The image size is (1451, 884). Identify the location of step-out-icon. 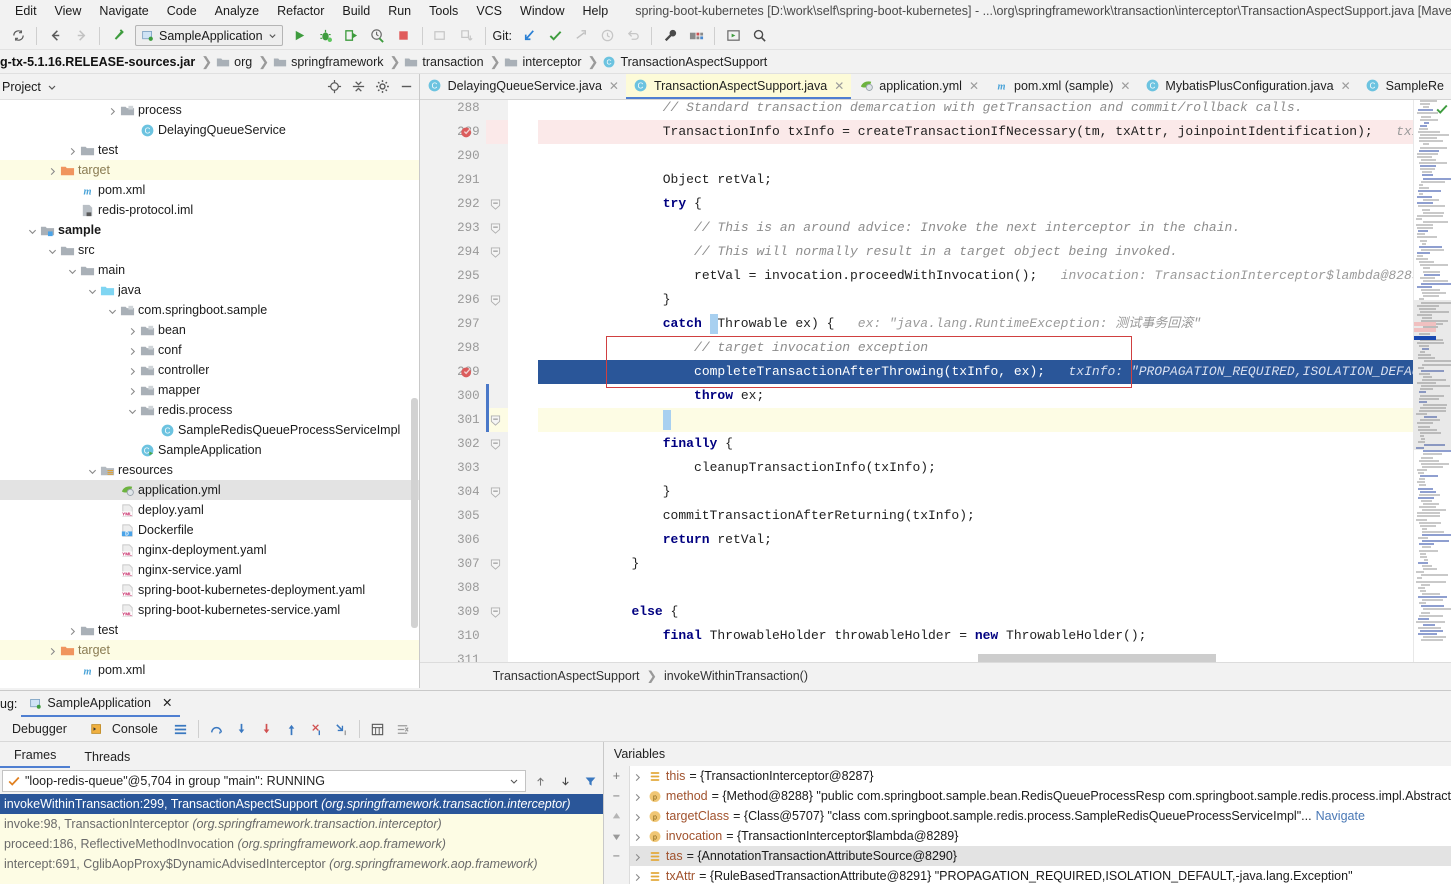
(291, 729).